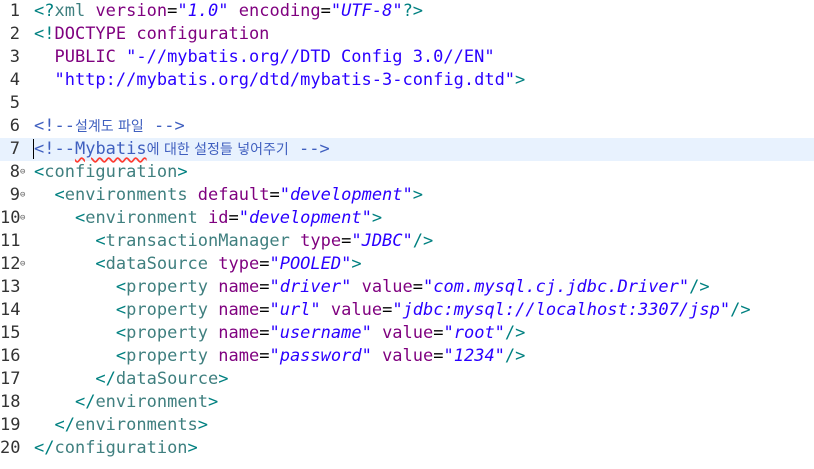 This screenshot has height=469, width=814. I want to click on code-text: <dataSource type="POOLED">, so click(197, 264).